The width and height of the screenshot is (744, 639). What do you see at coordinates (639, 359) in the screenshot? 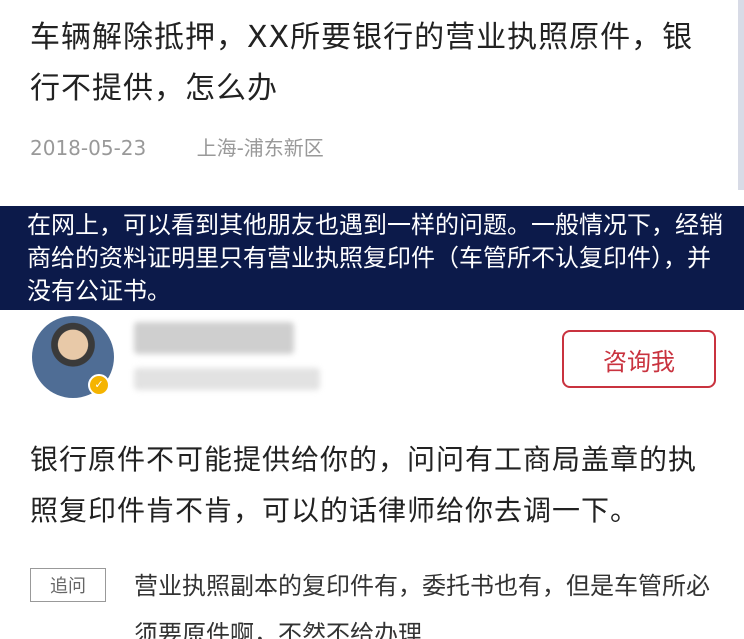
I see `consult-button: 咨询我` at bounding box center [639, 359].